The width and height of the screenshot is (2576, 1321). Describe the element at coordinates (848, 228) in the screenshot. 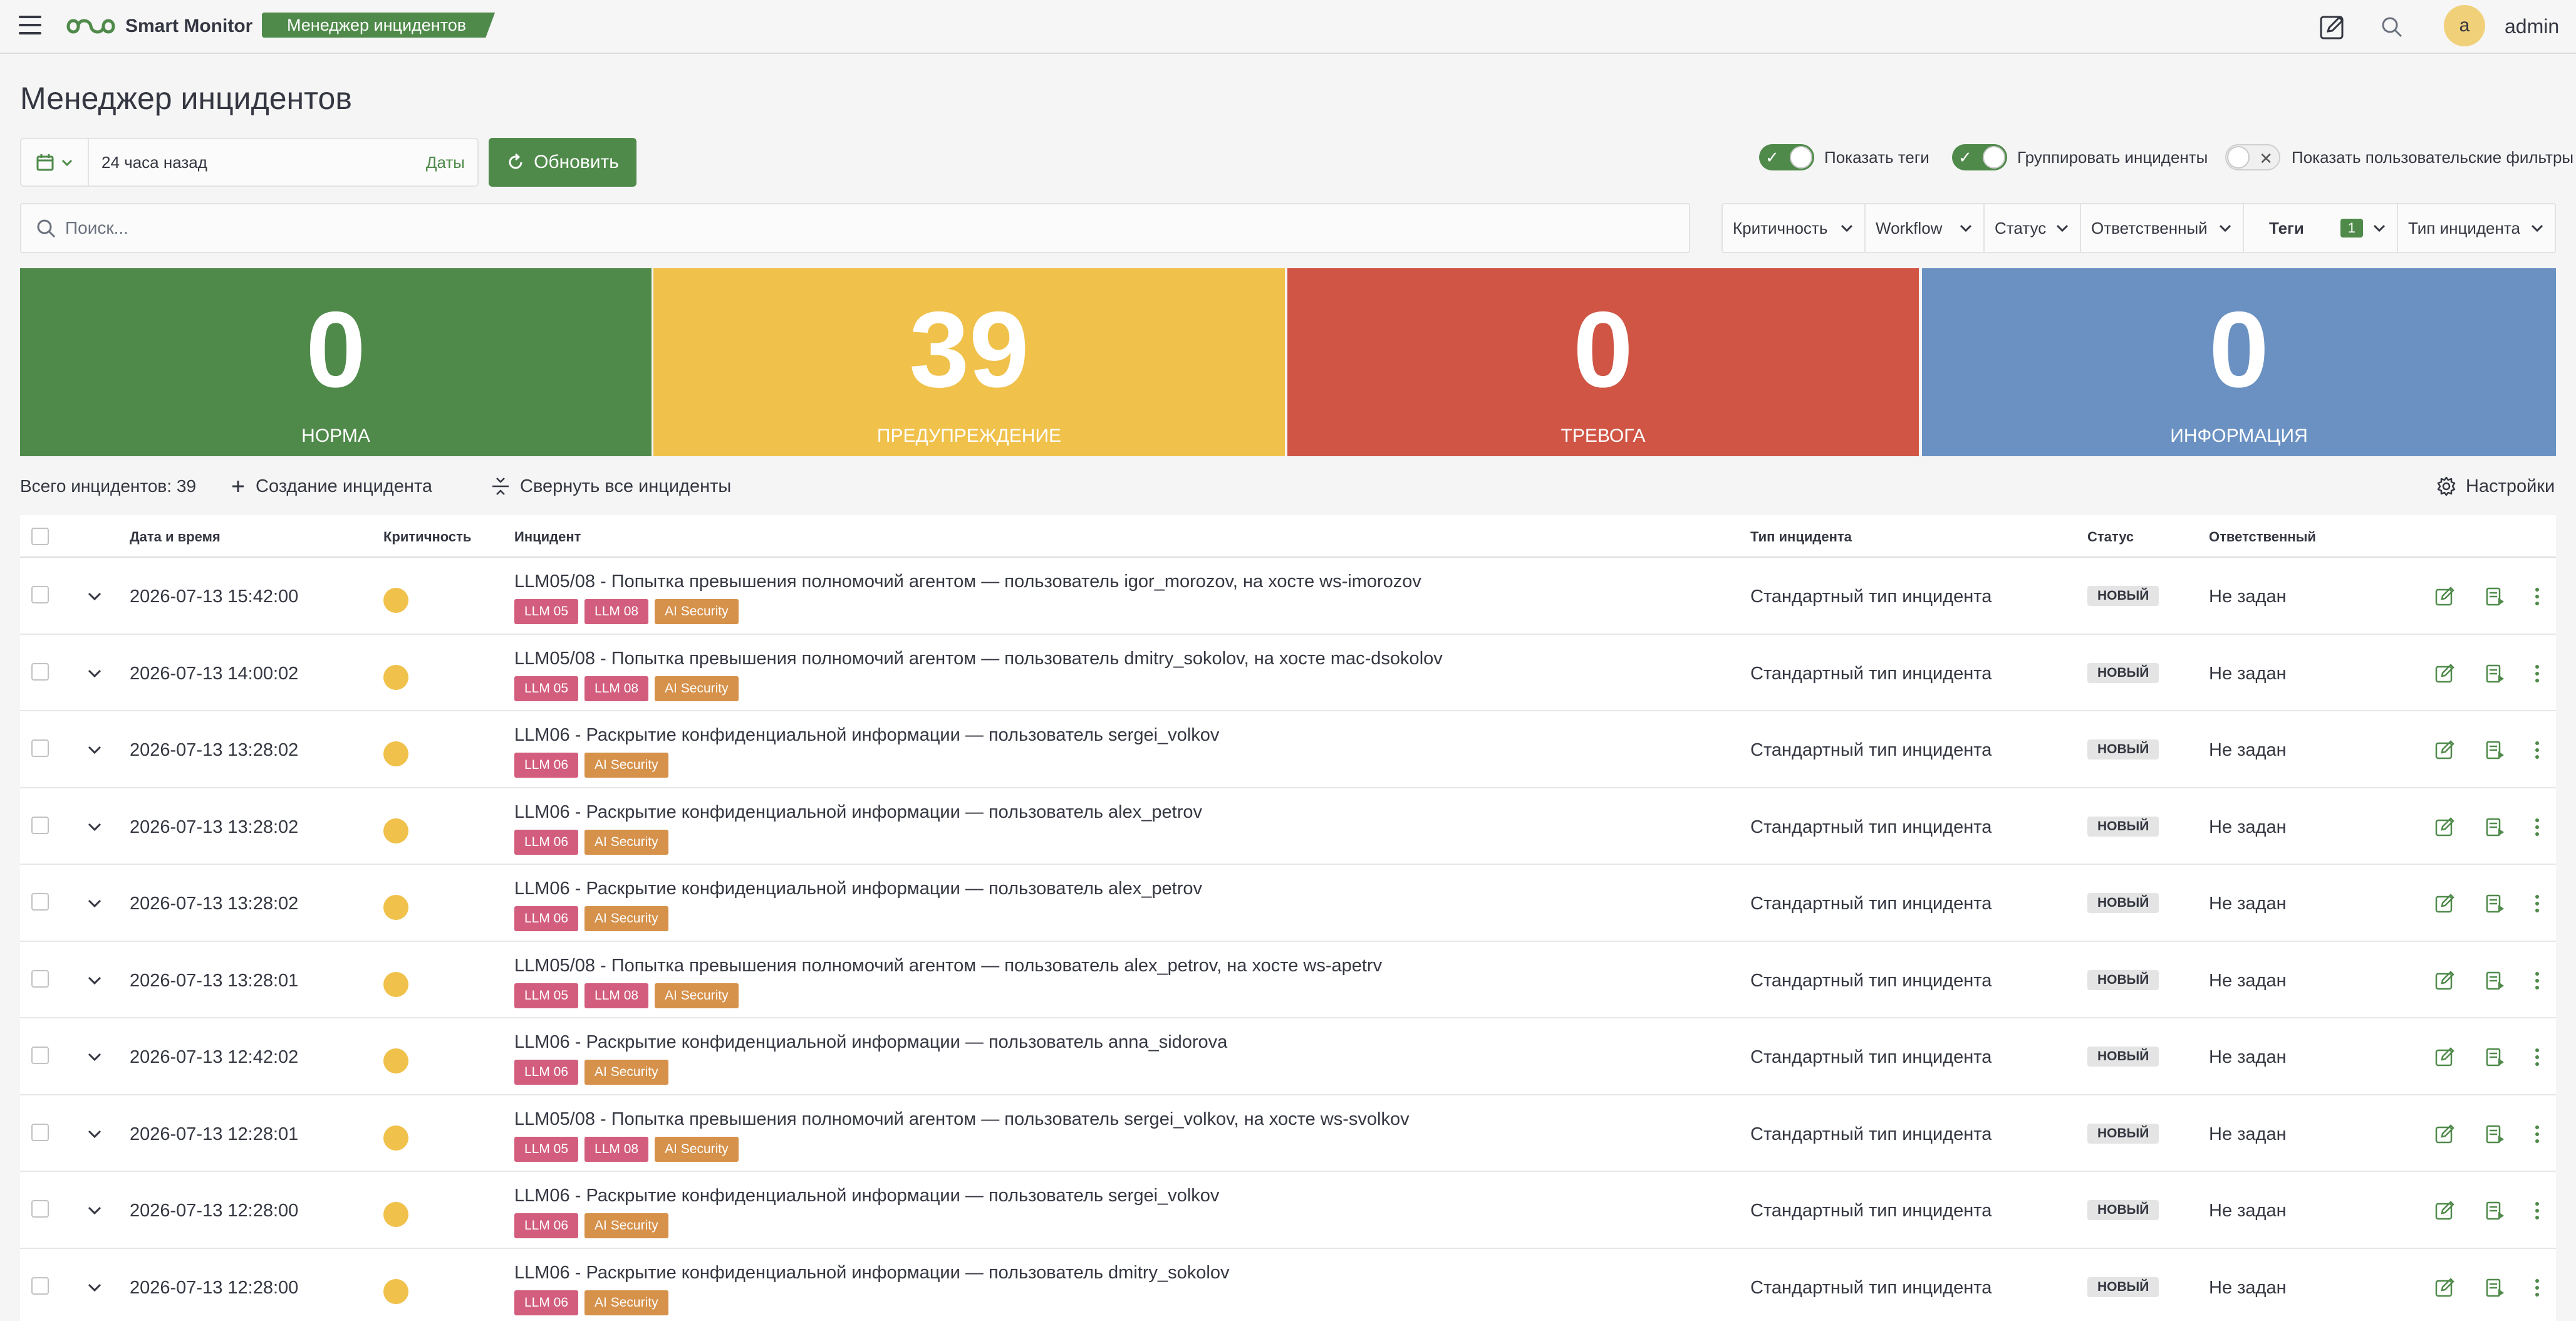

I see `search-input` at that location.